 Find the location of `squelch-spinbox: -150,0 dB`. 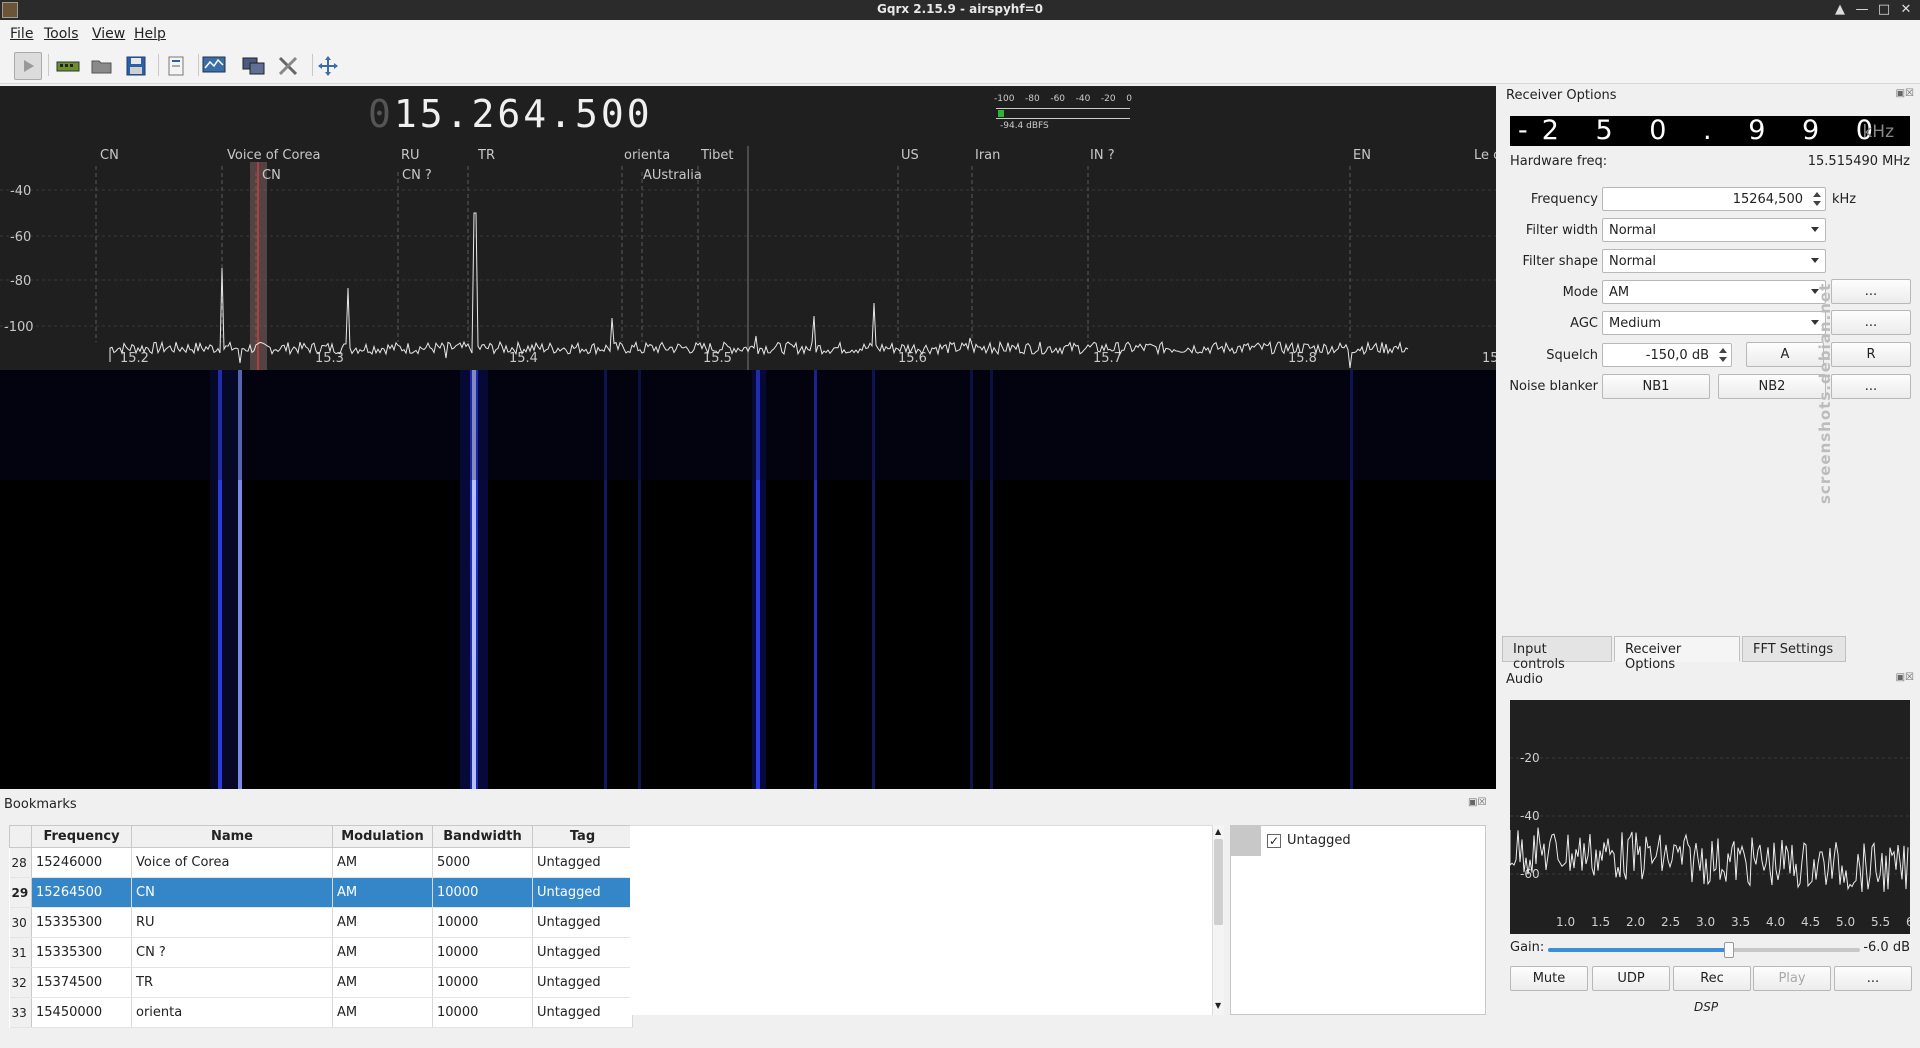

squelch-spinbox: -150,0 dB is located at coordinates (1667, 355).